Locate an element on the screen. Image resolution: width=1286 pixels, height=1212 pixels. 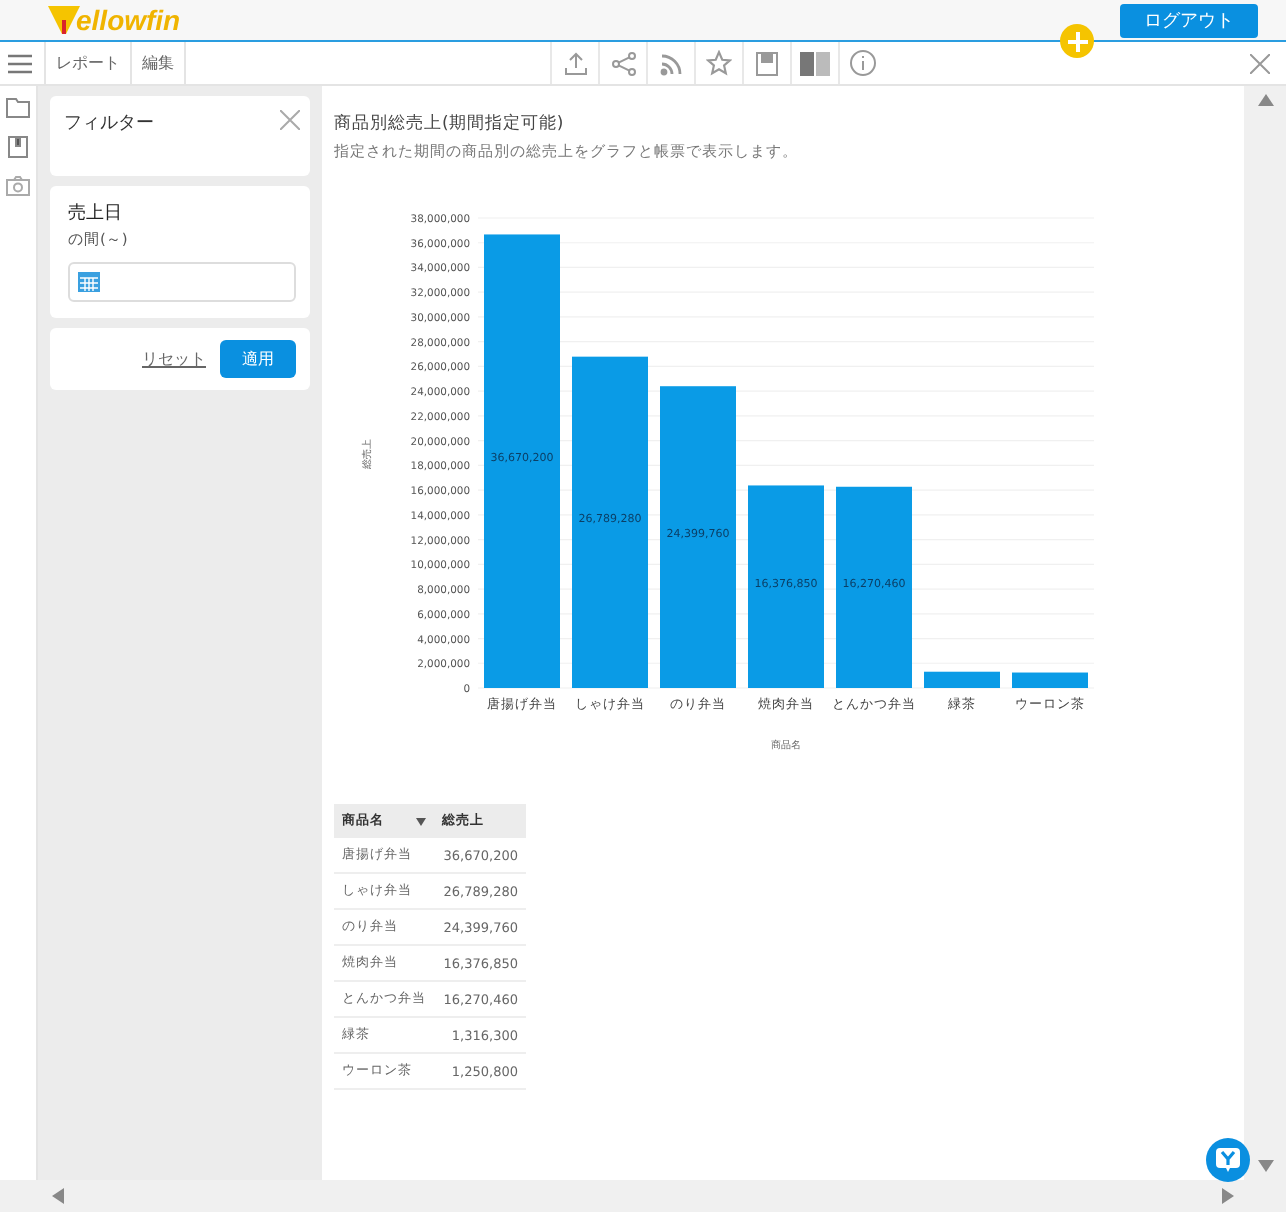
toolbar-tab: 編集 is located at coordinates (158, 63).